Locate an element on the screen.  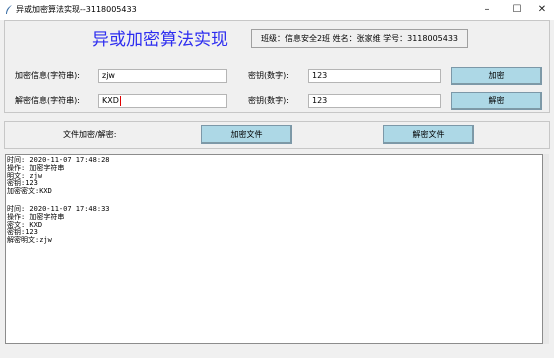
encrypt-key-input: 123 is located at coordinates (374, 76).